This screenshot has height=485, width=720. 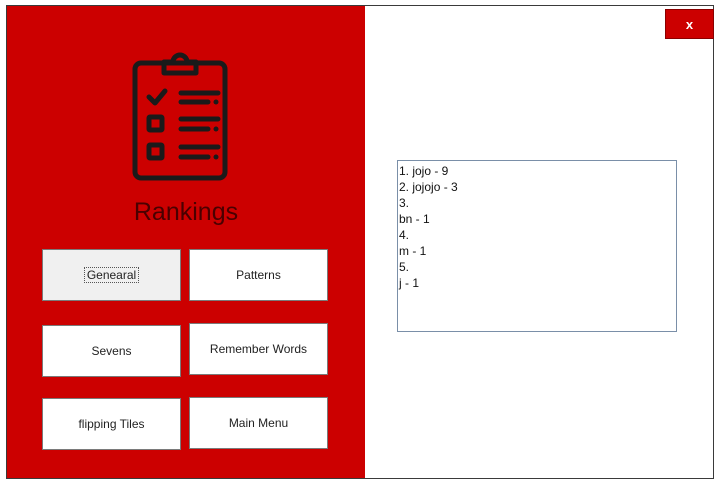 I want to click on patterns-button-label: Patterns, so click(x=258, y=275).